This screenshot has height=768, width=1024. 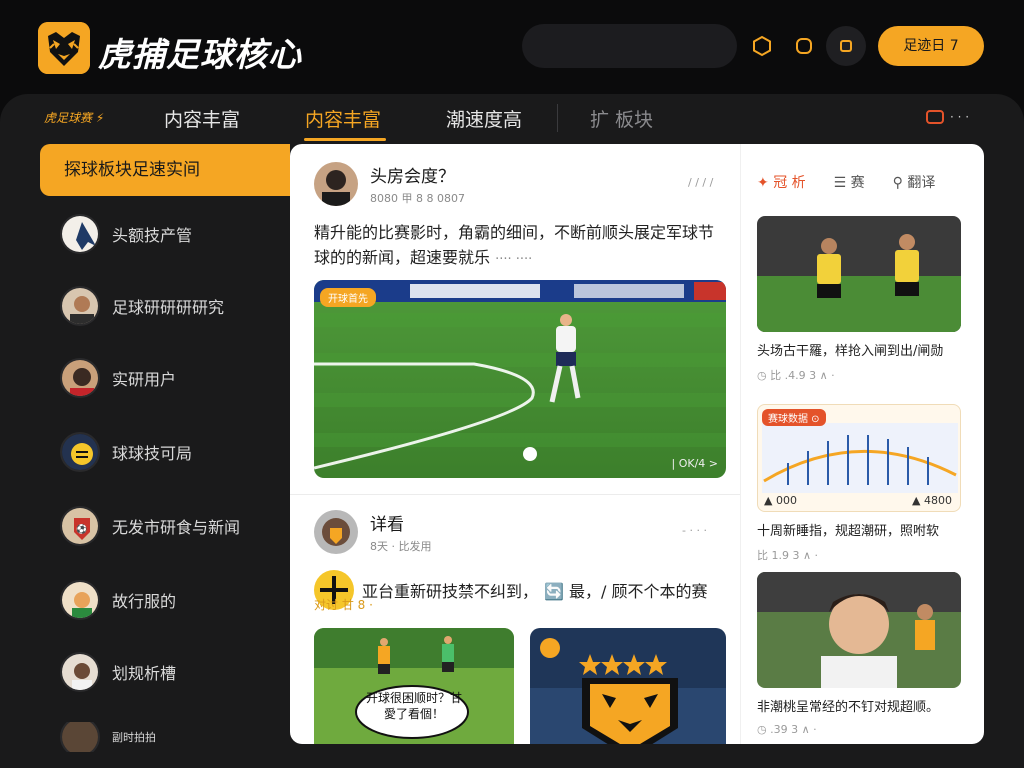 What do you see at coordinates (152, 235) in the screenshot?
I see `sidebar-item-label: 头额技产管` at bounding box center [152, 235].